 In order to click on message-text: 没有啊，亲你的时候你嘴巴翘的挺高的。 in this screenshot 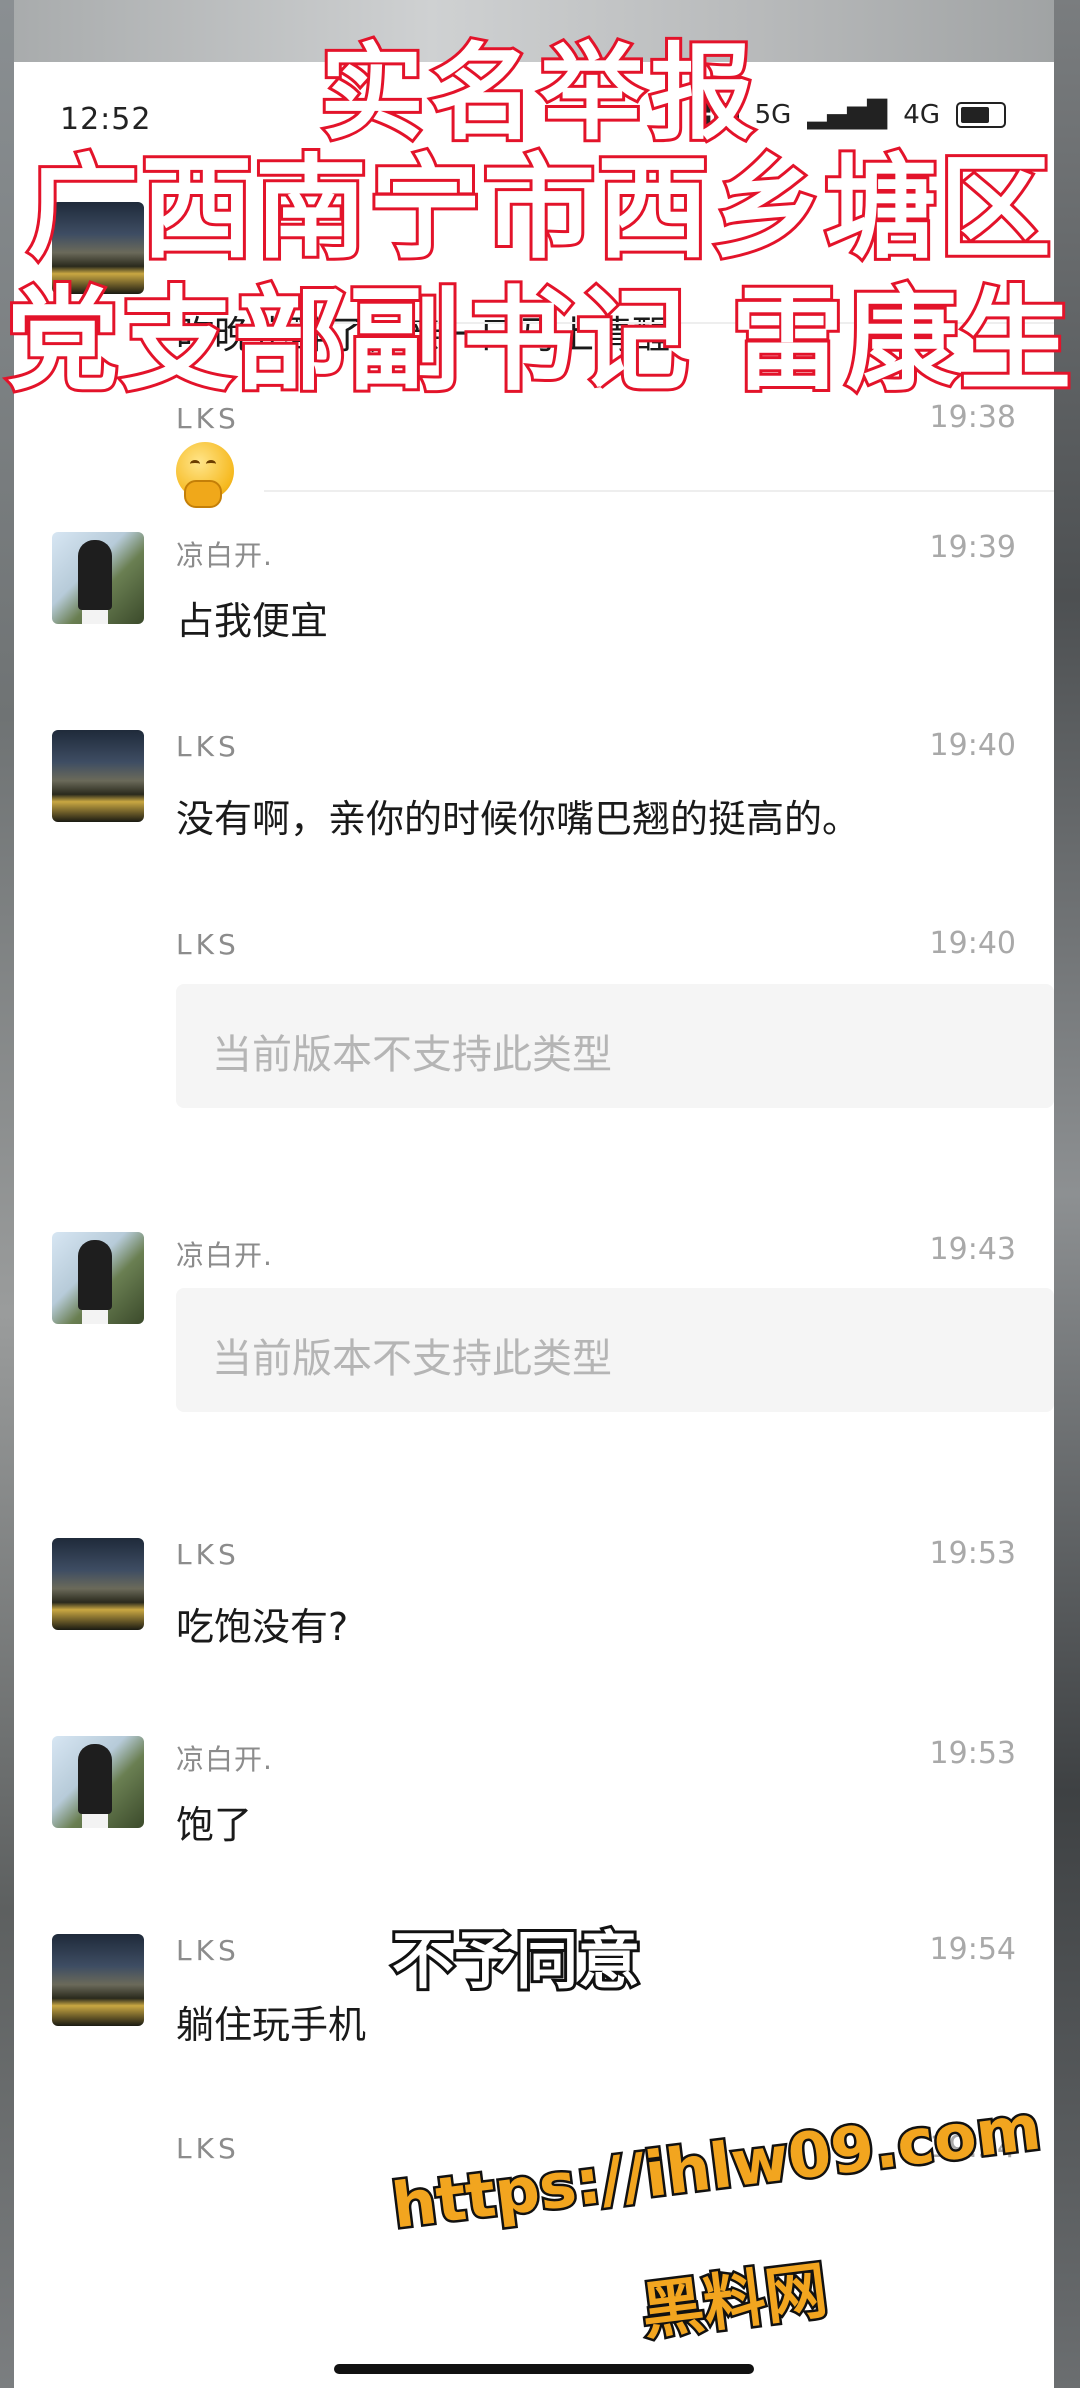, I will do `click(518, 819)`.